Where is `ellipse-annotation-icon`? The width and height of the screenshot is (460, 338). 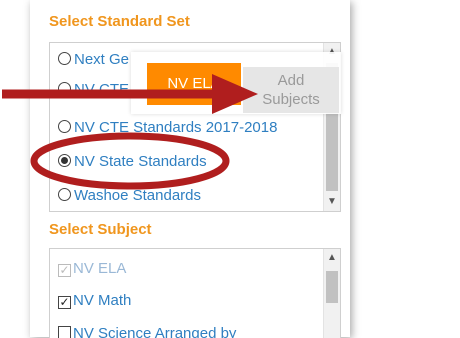
ellipse-annotation-icon is located at coordinates (130, 161).